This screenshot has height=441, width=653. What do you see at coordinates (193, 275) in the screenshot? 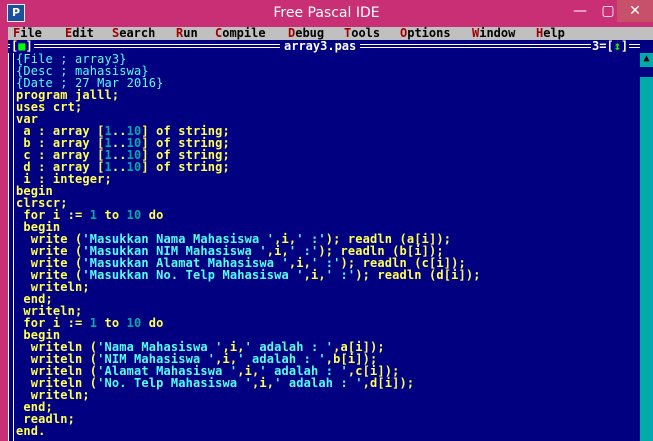
I see `code-token: 'Masukkan No. Telp Mahasiswa '` at bounding box center [193, 275].